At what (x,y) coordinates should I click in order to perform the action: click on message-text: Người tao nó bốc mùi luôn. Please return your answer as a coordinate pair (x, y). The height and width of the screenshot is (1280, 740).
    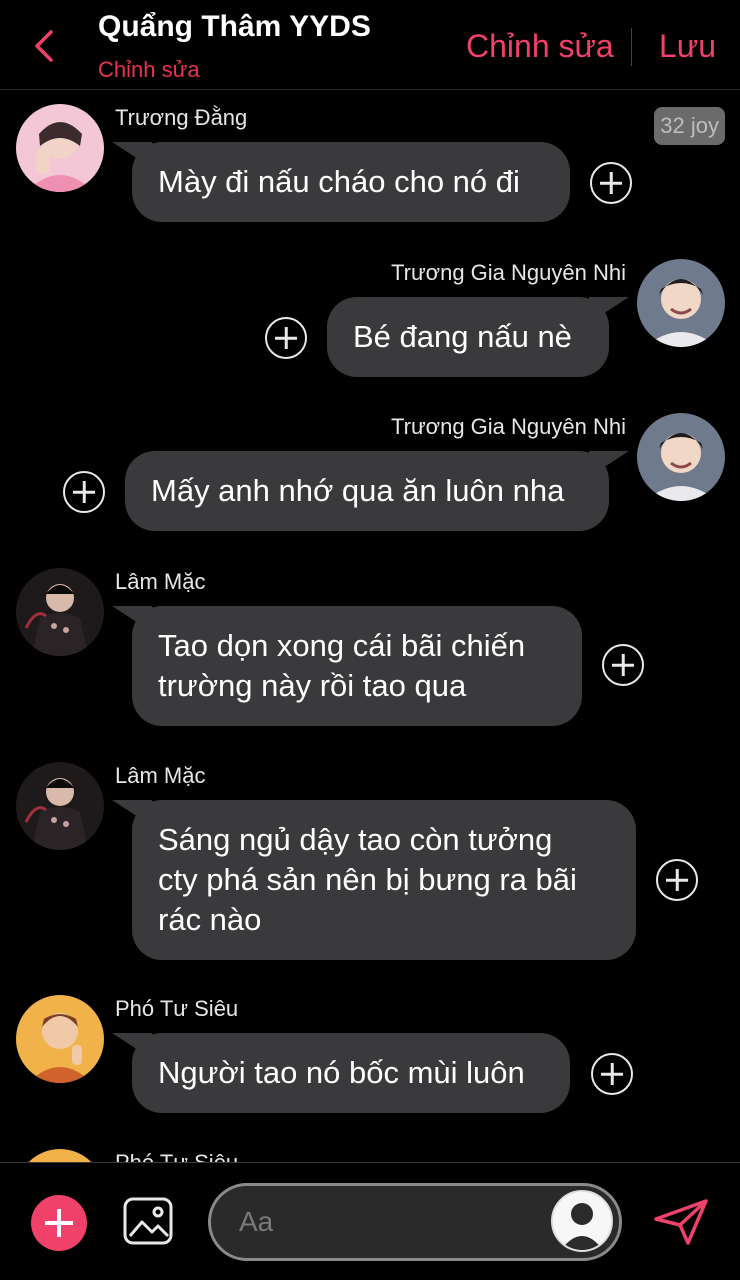
    Looking at the image, I should click on (341, 1072).